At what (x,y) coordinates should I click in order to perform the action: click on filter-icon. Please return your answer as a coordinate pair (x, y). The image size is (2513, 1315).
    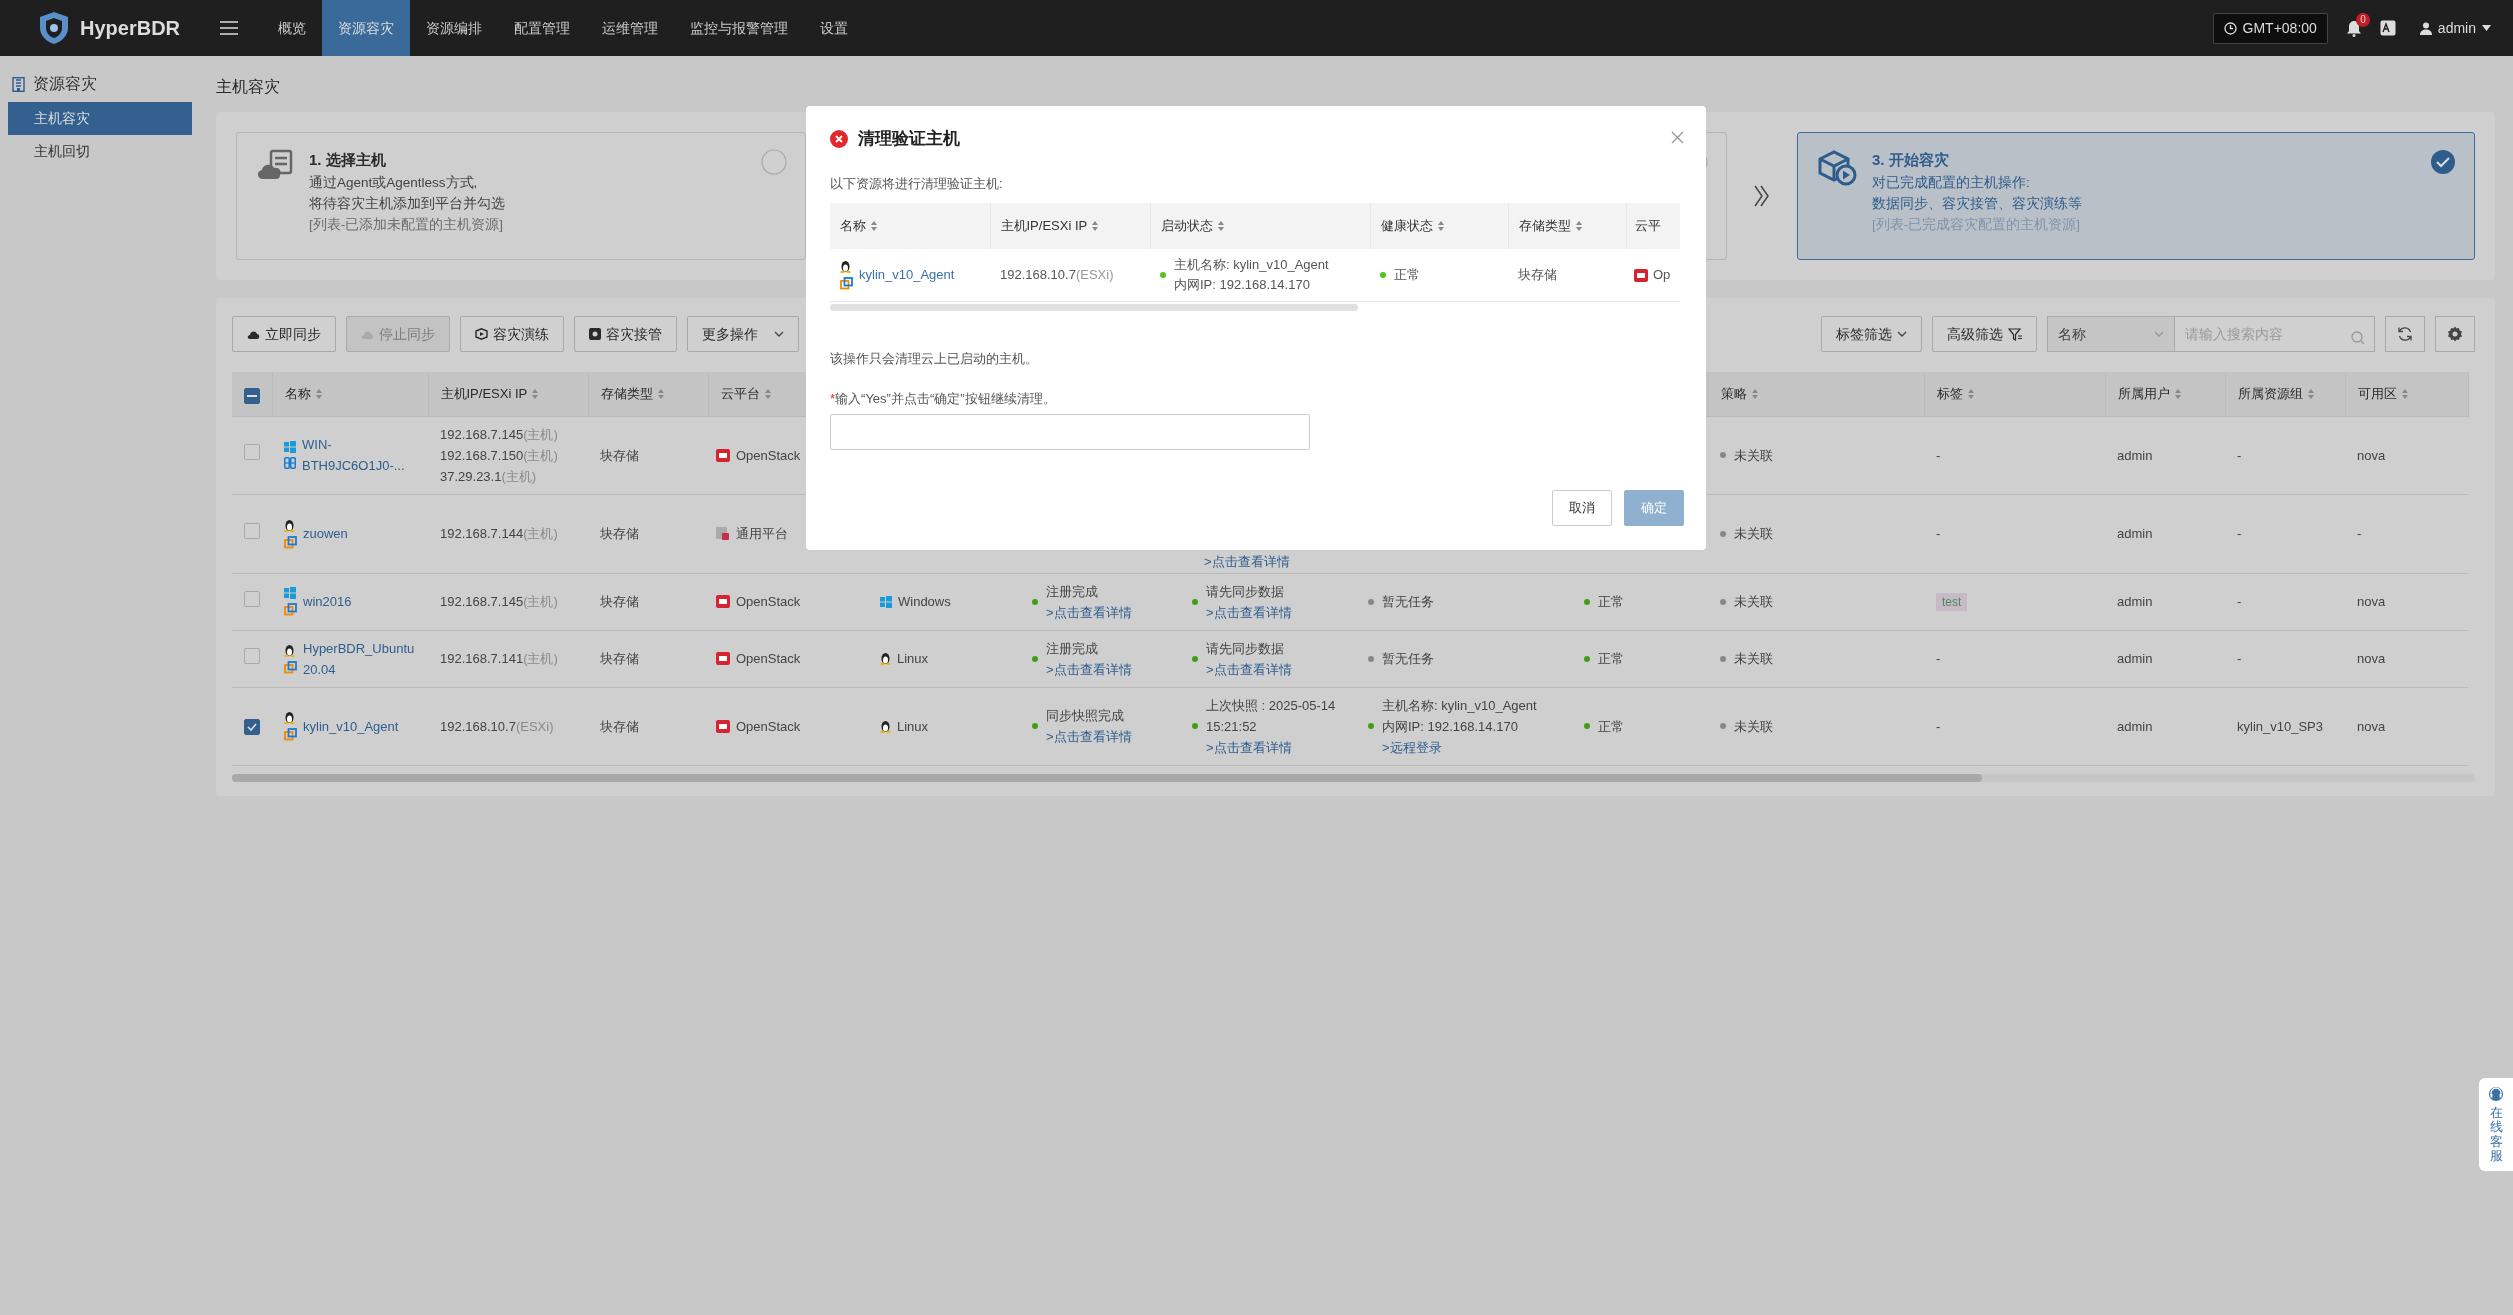
    Looking at the image, I should click on (2015, 334).